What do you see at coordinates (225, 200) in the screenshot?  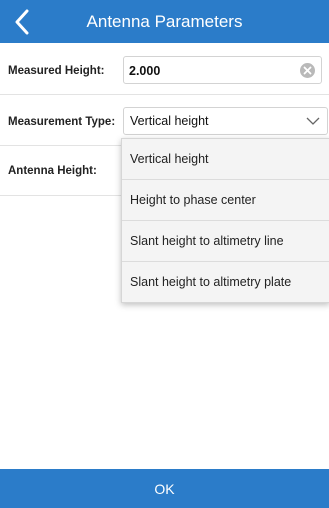 I see `dropdown-option-phase-center: Height to phase center` at bounding box center [225, 200].